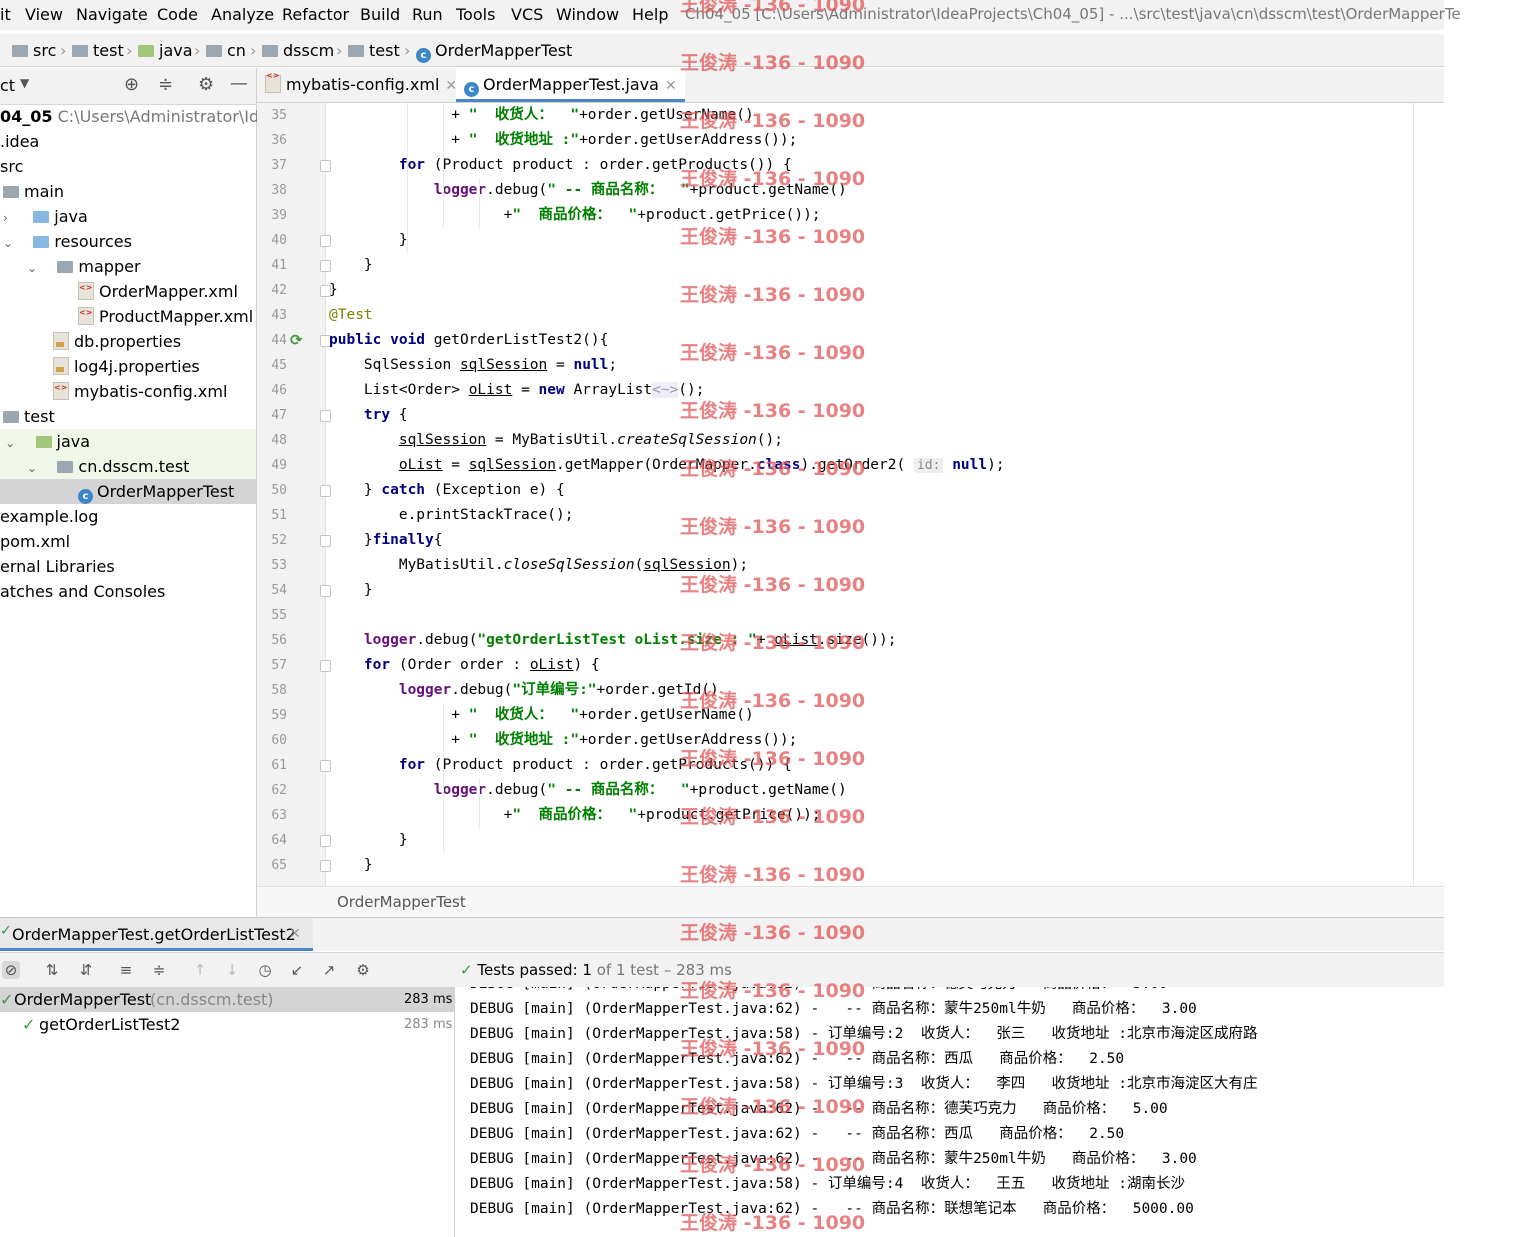 The width and height of the screenshot is (1536, 1237). Describe the element at coordinates (650, 14) in the screenshot. I see `menu-help: Help` at that location.